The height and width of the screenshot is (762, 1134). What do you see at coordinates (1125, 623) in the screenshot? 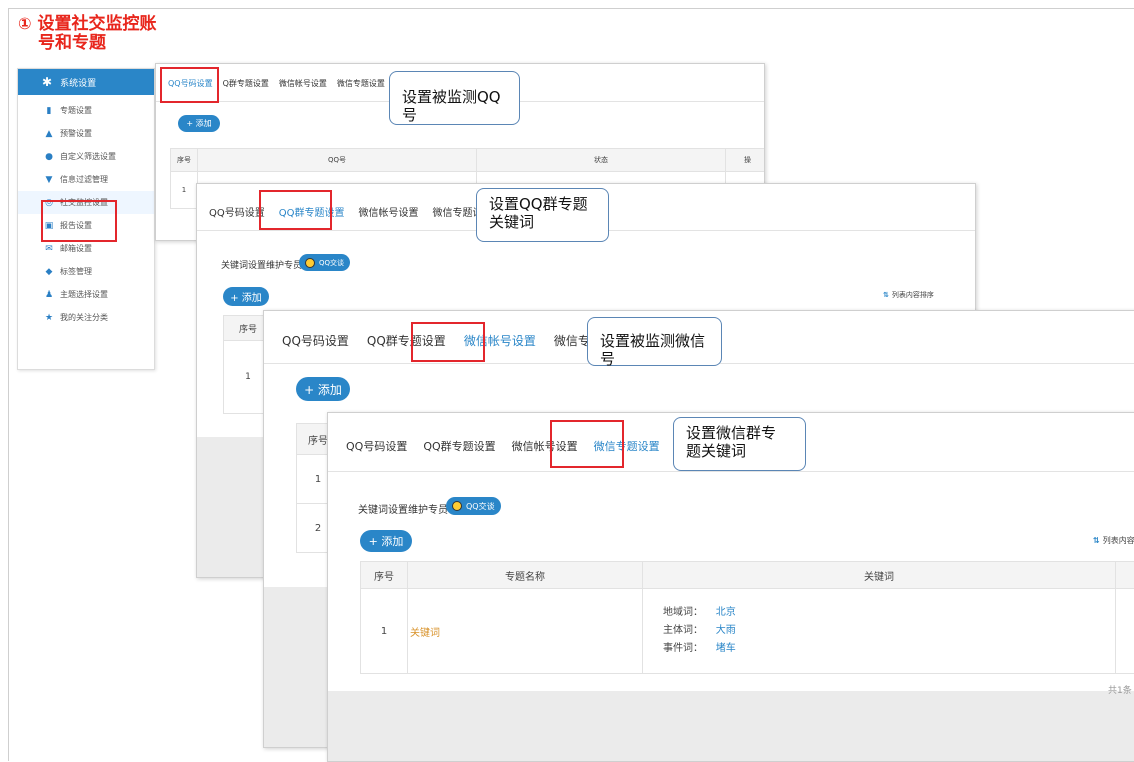
I see `trash-icon: 🗑` at bounding box center [1125, 623].